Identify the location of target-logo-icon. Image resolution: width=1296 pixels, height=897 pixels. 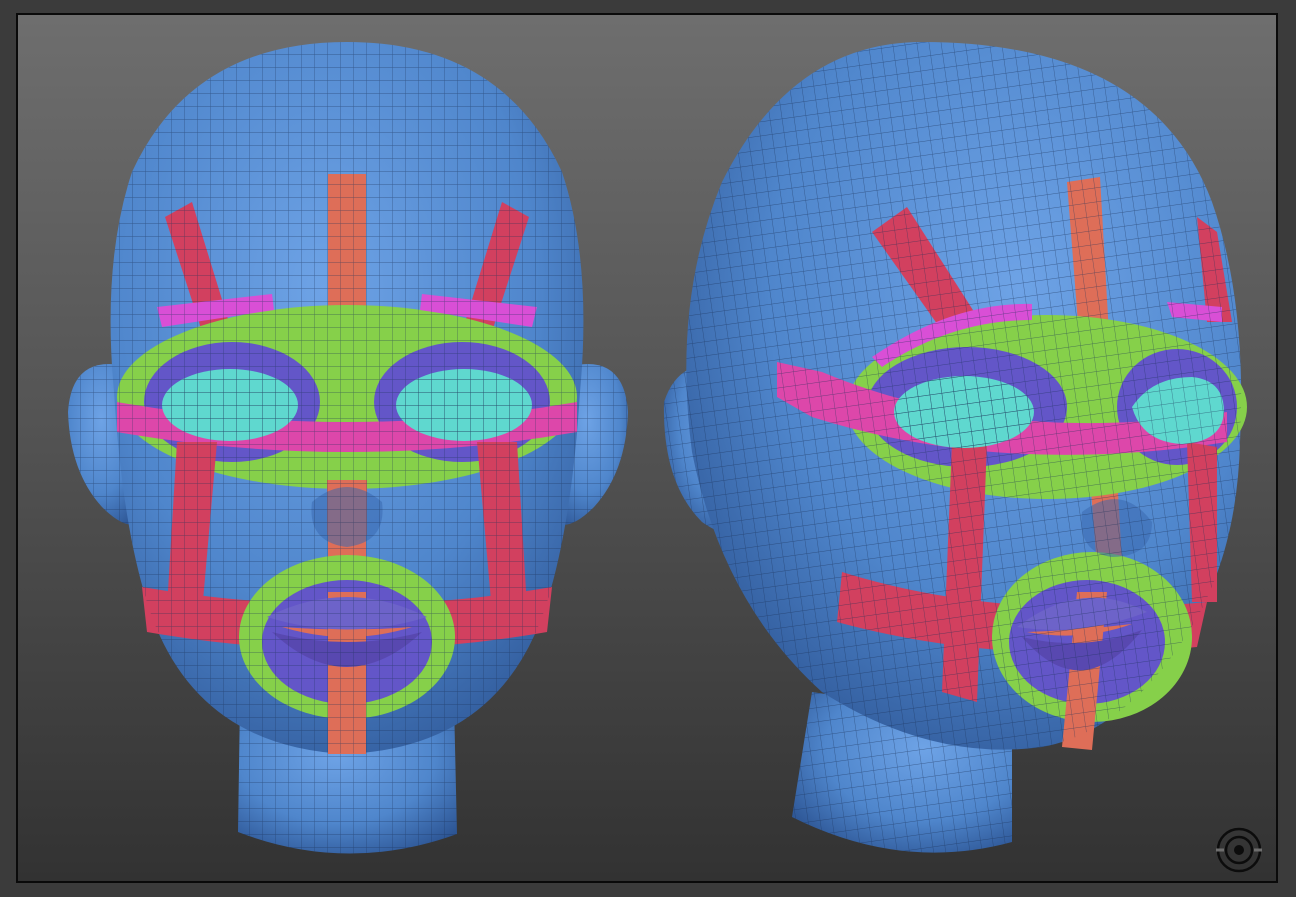
(1239, 850).